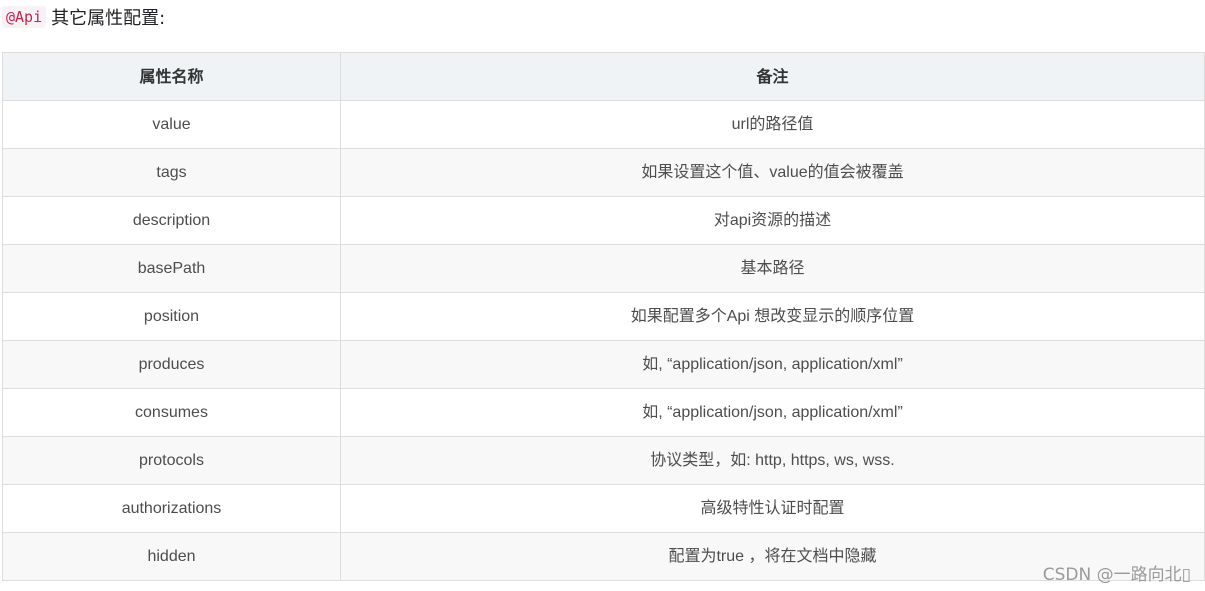 The width and height of the screenshot is (1205, 591). Describe the element at coordinates (24, 17) in the screenshot. I see `inline-code-api: @Api` at that location.